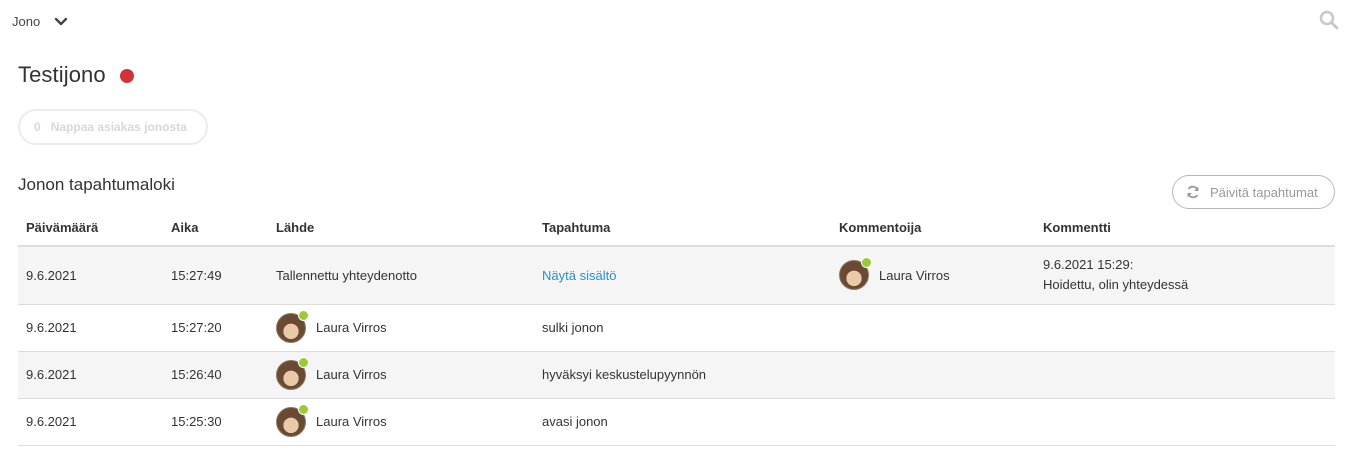  I want to click on cell-event: avasi jonon, so click(682, 422).